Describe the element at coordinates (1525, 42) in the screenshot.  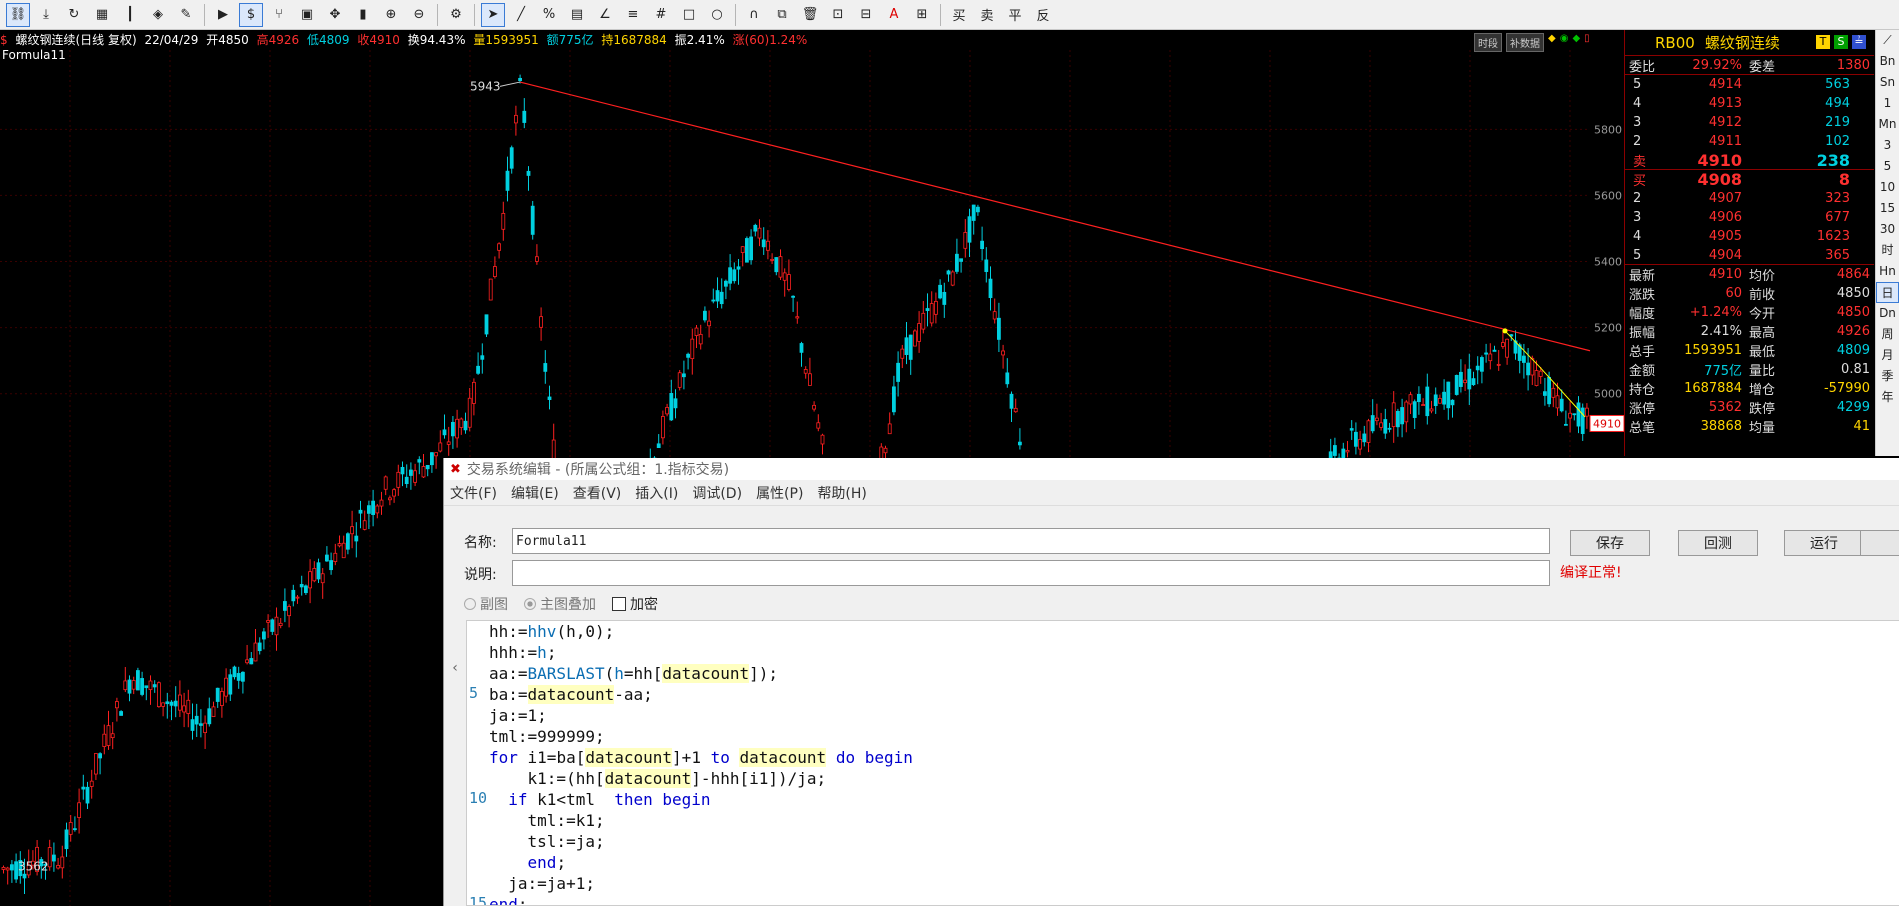
I see `fill-data-button: 补数据` at that location.